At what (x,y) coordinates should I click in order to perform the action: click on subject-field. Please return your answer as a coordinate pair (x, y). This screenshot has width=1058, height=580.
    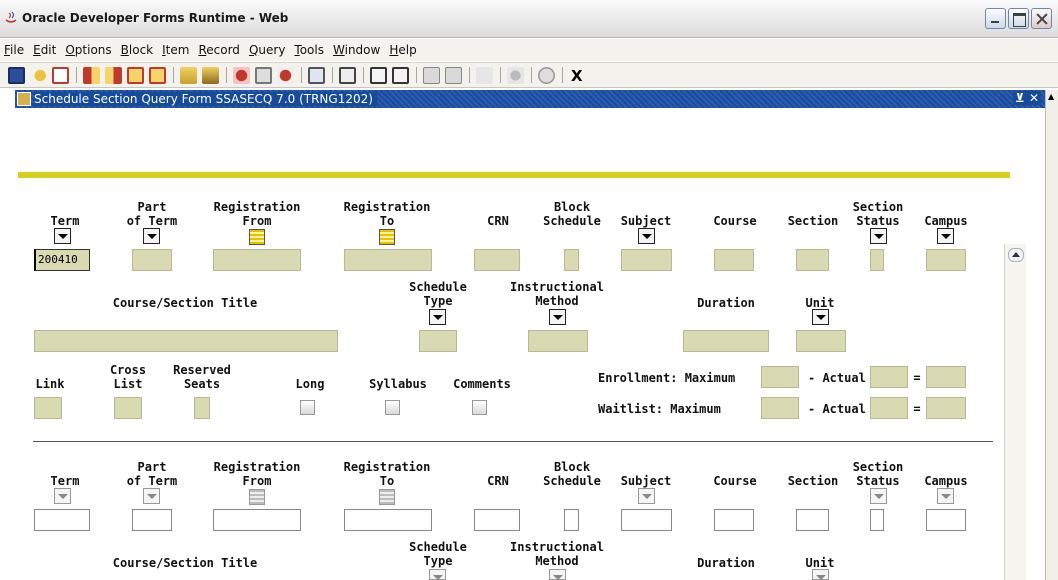
    Looking at the image, I should click on (646, 260).